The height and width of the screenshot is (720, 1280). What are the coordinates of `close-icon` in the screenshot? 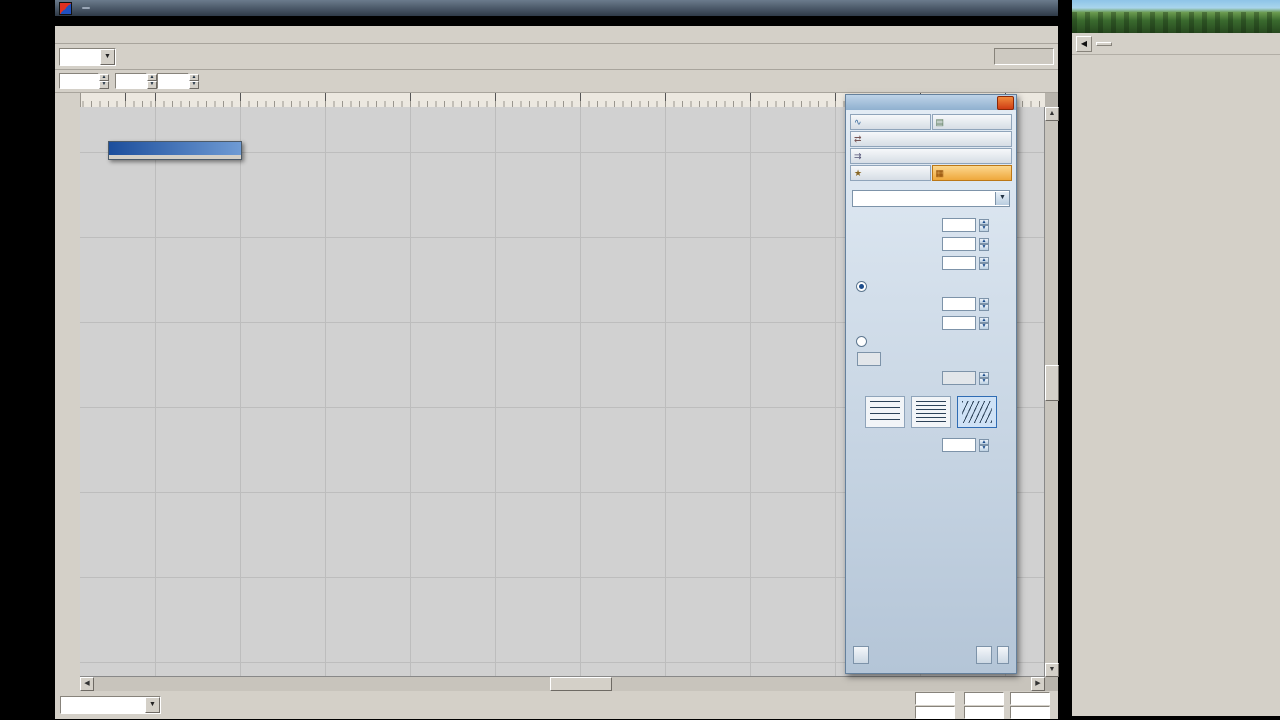 It's located at (1005, 102).